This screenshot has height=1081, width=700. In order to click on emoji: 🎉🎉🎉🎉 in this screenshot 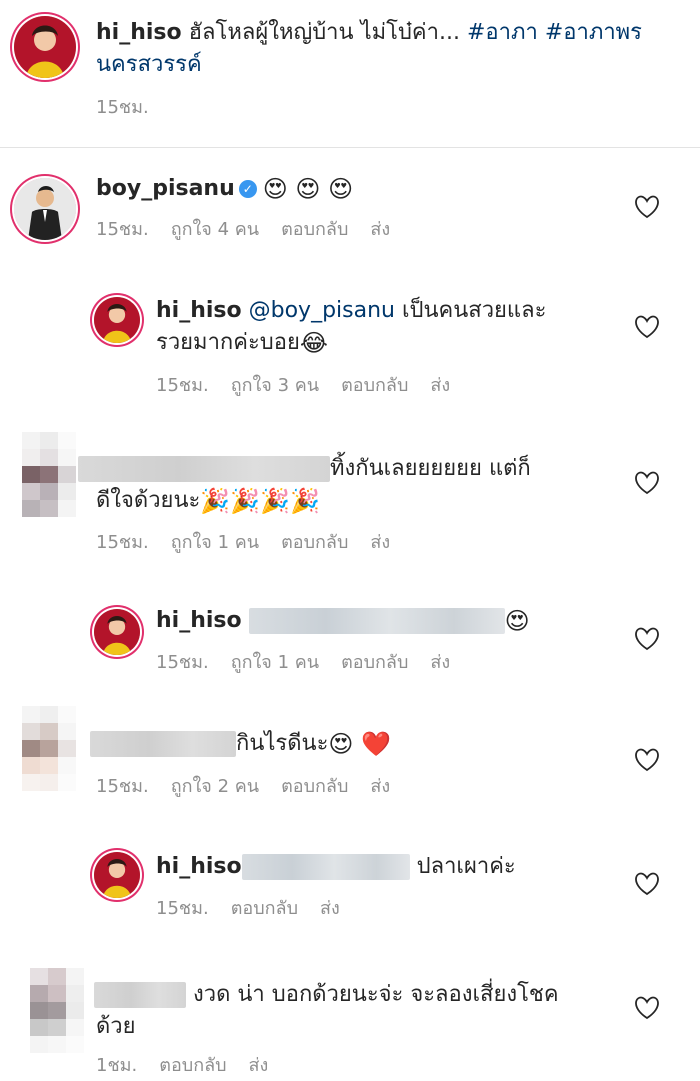, I will do `click(260, 501)`.